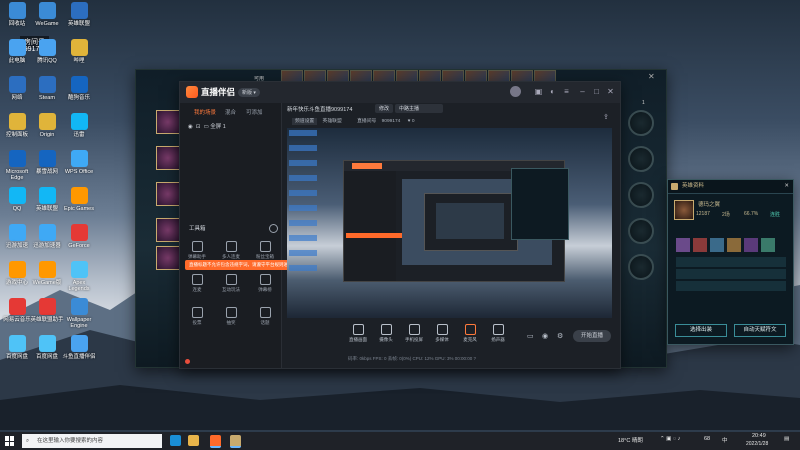  Describe the element at coordinates (786, 186) in the screenshot. I see `hero-panel-close-icon: ✕` at that location.